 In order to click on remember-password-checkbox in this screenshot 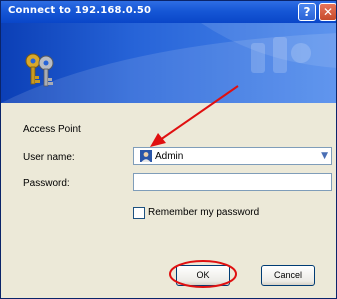, I will do `click(139, 213)`.